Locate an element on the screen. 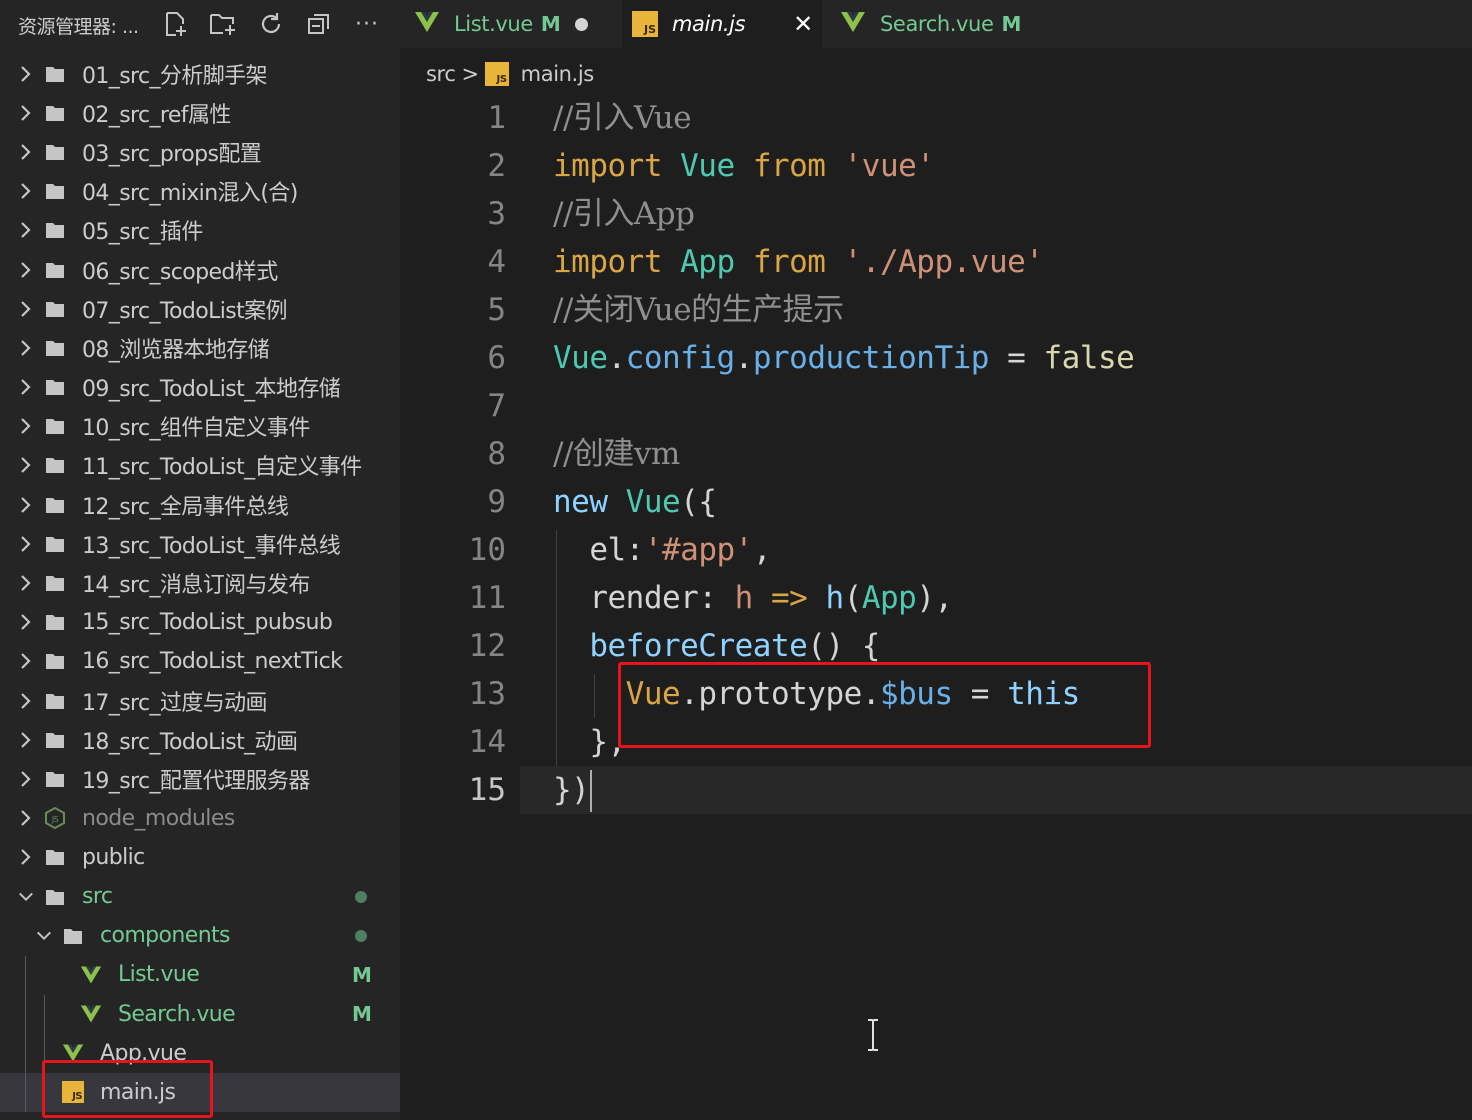  code-line: el:'#app', is located at coordinates (662, 550).